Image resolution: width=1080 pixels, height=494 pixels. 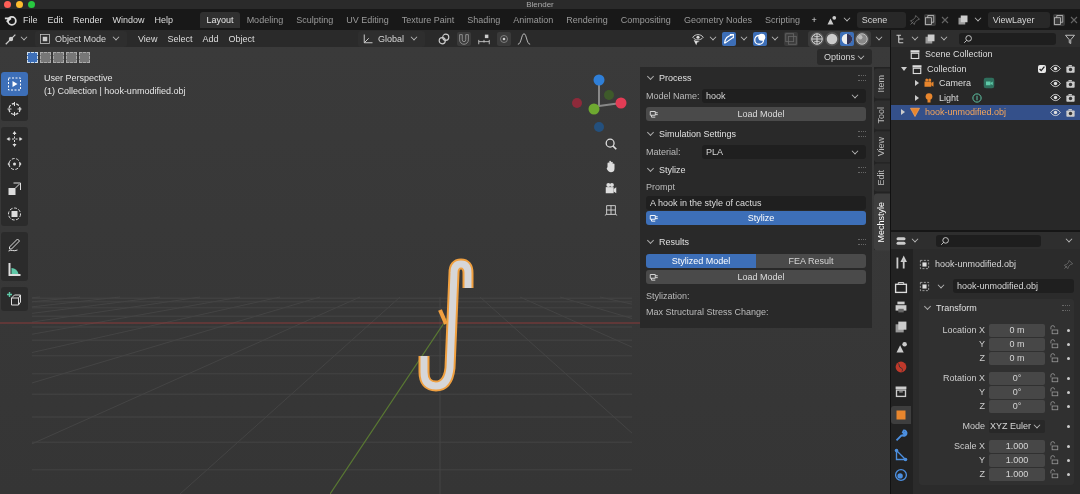 I want to click on panel-title: Transform, so click(x=956, y=308).